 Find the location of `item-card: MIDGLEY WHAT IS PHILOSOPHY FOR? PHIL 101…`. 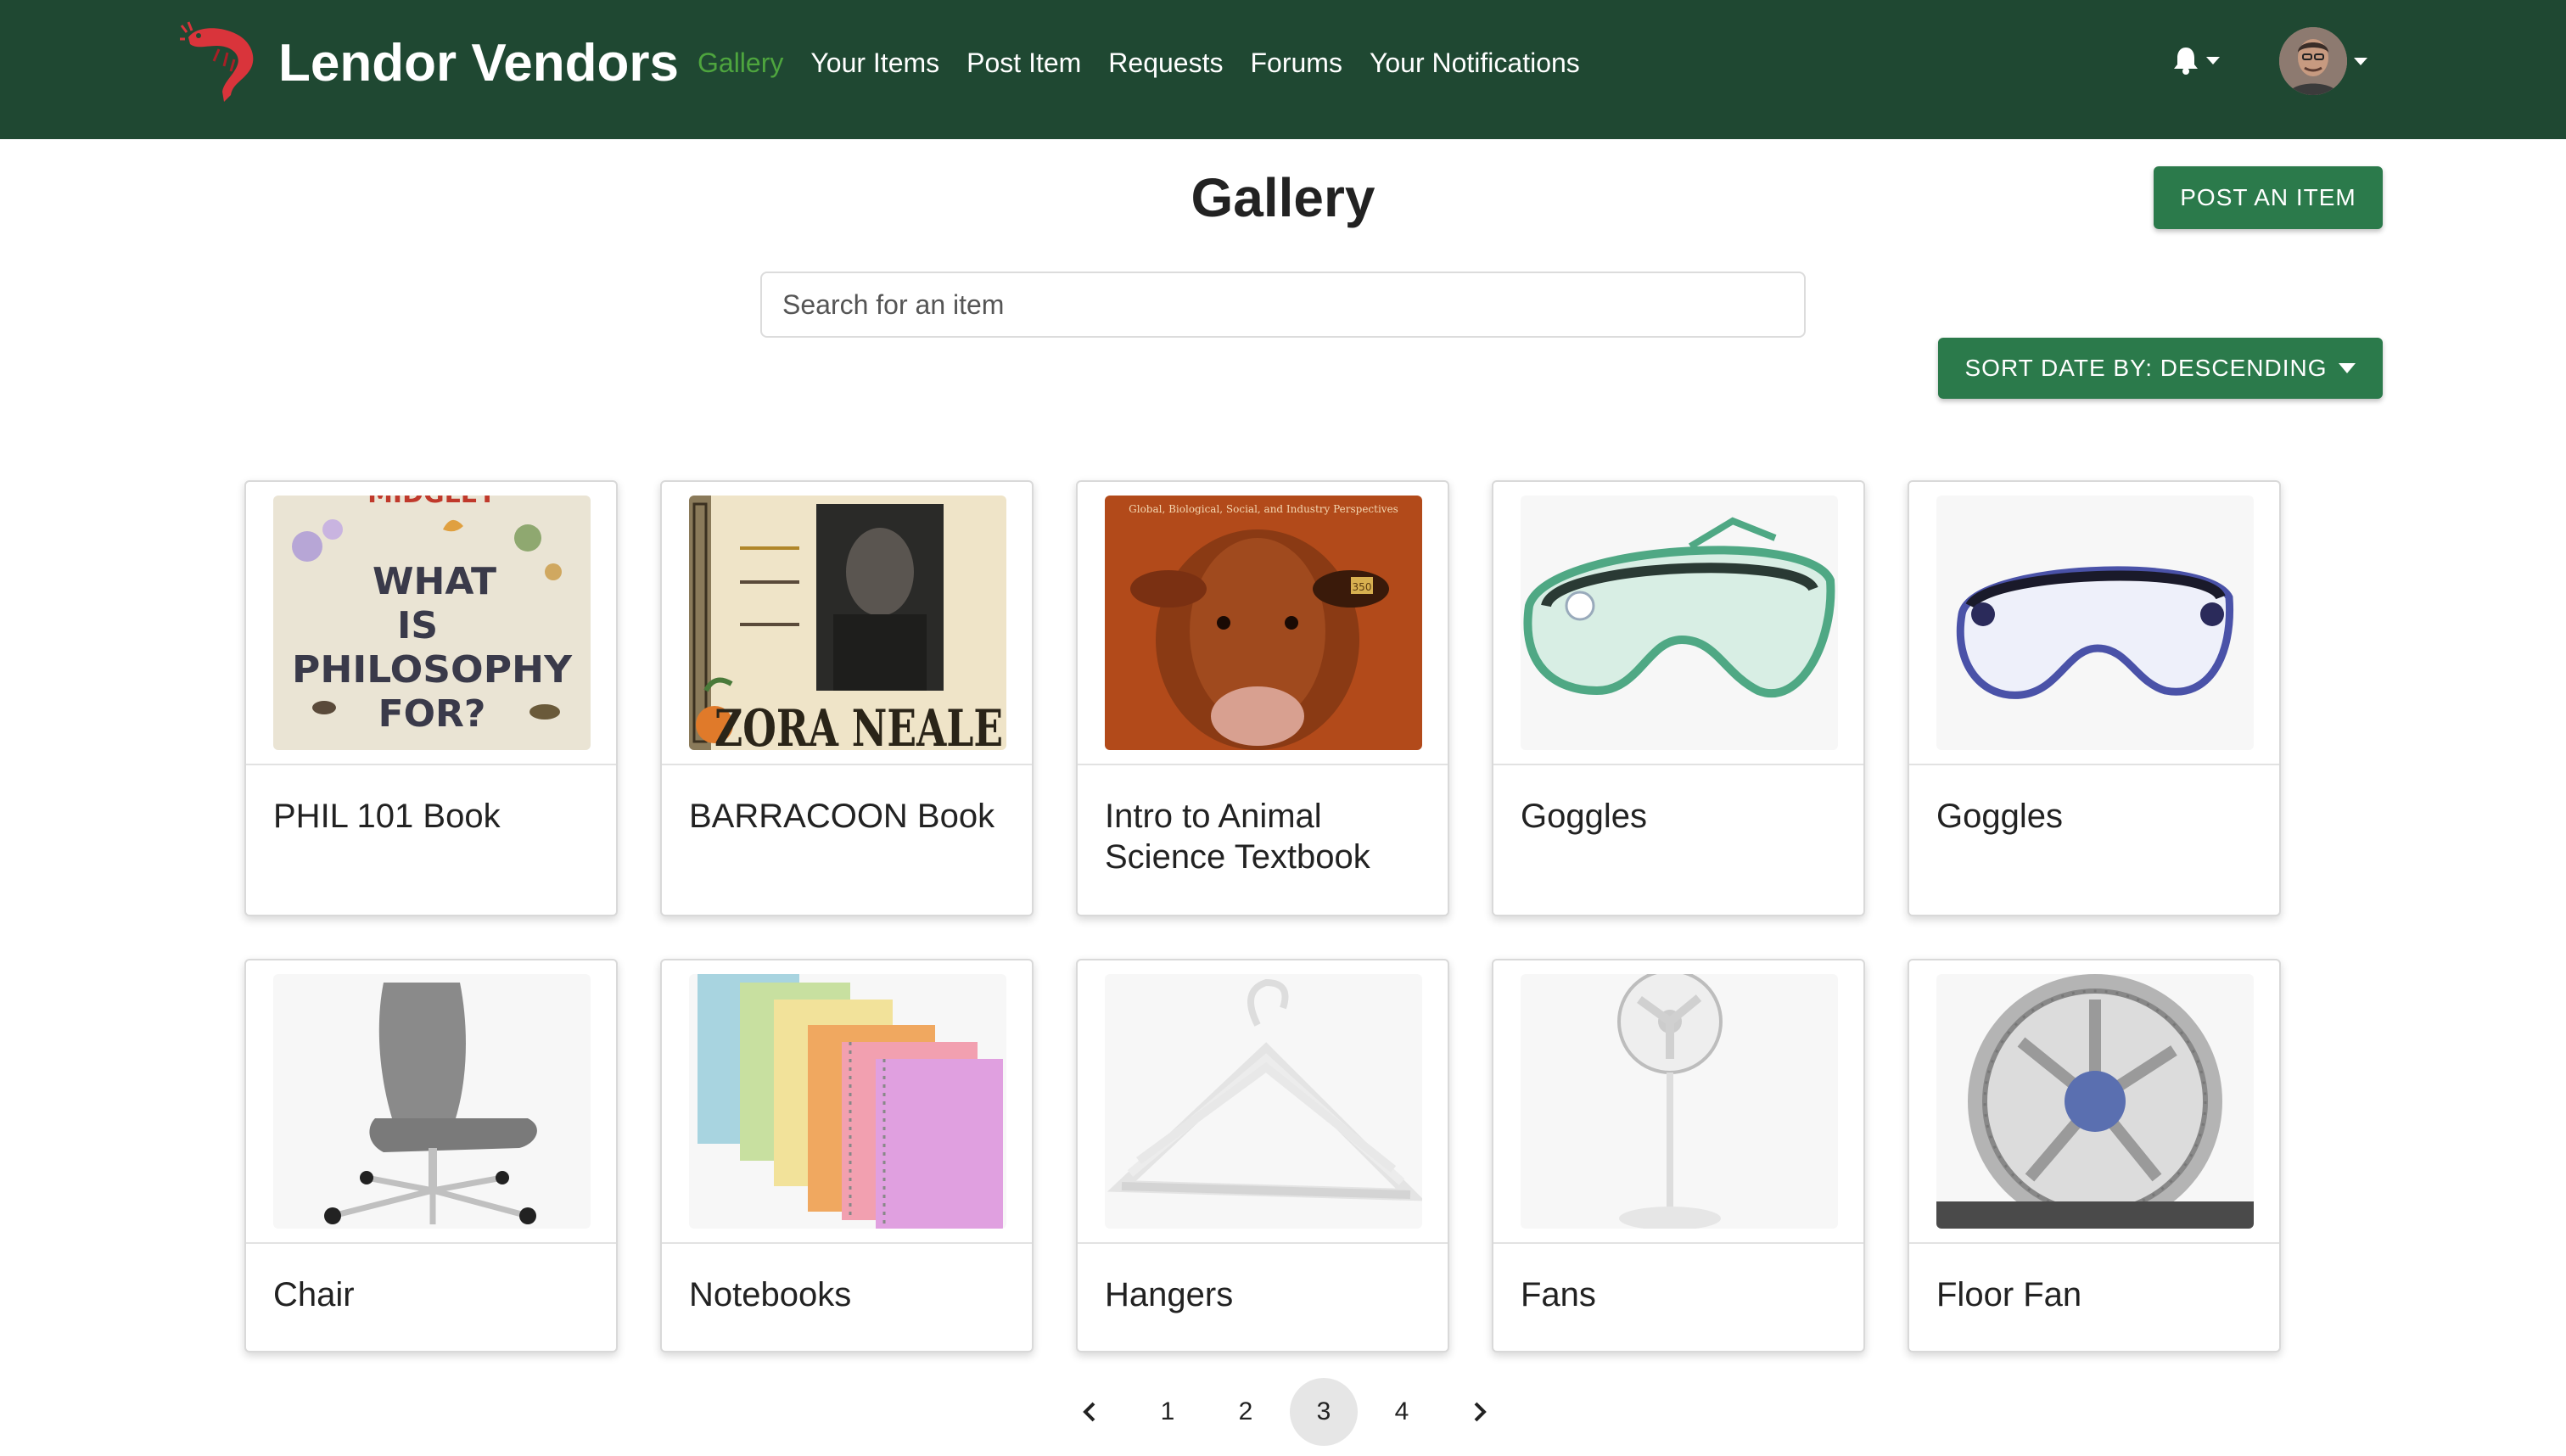

item-card: MIDGLEY WHAT IS PHILOSOPHY FOR? PHIL 101… is located at coordinates (431, 698).